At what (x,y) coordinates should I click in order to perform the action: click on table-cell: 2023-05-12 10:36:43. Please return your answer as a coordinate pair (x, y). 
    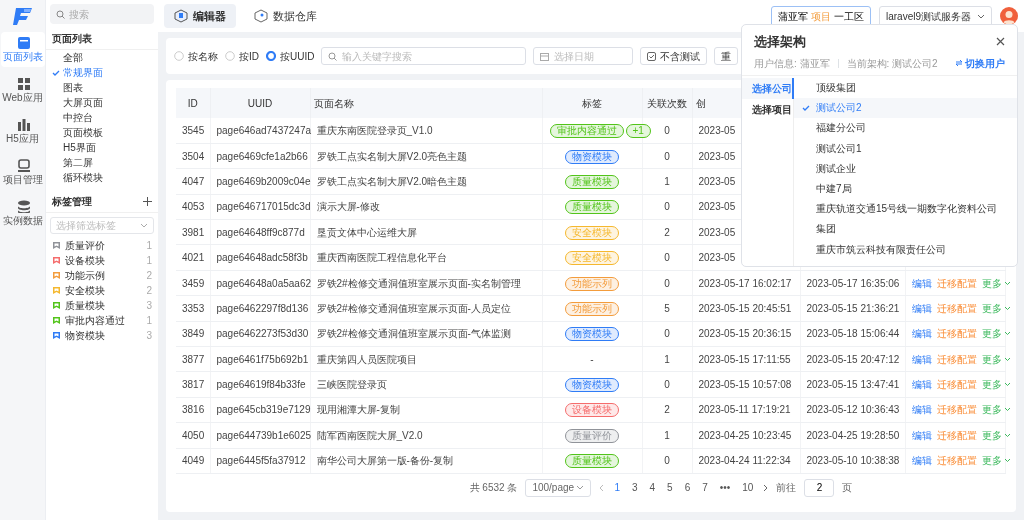
    Looking at the image, I should click on (853, 410).